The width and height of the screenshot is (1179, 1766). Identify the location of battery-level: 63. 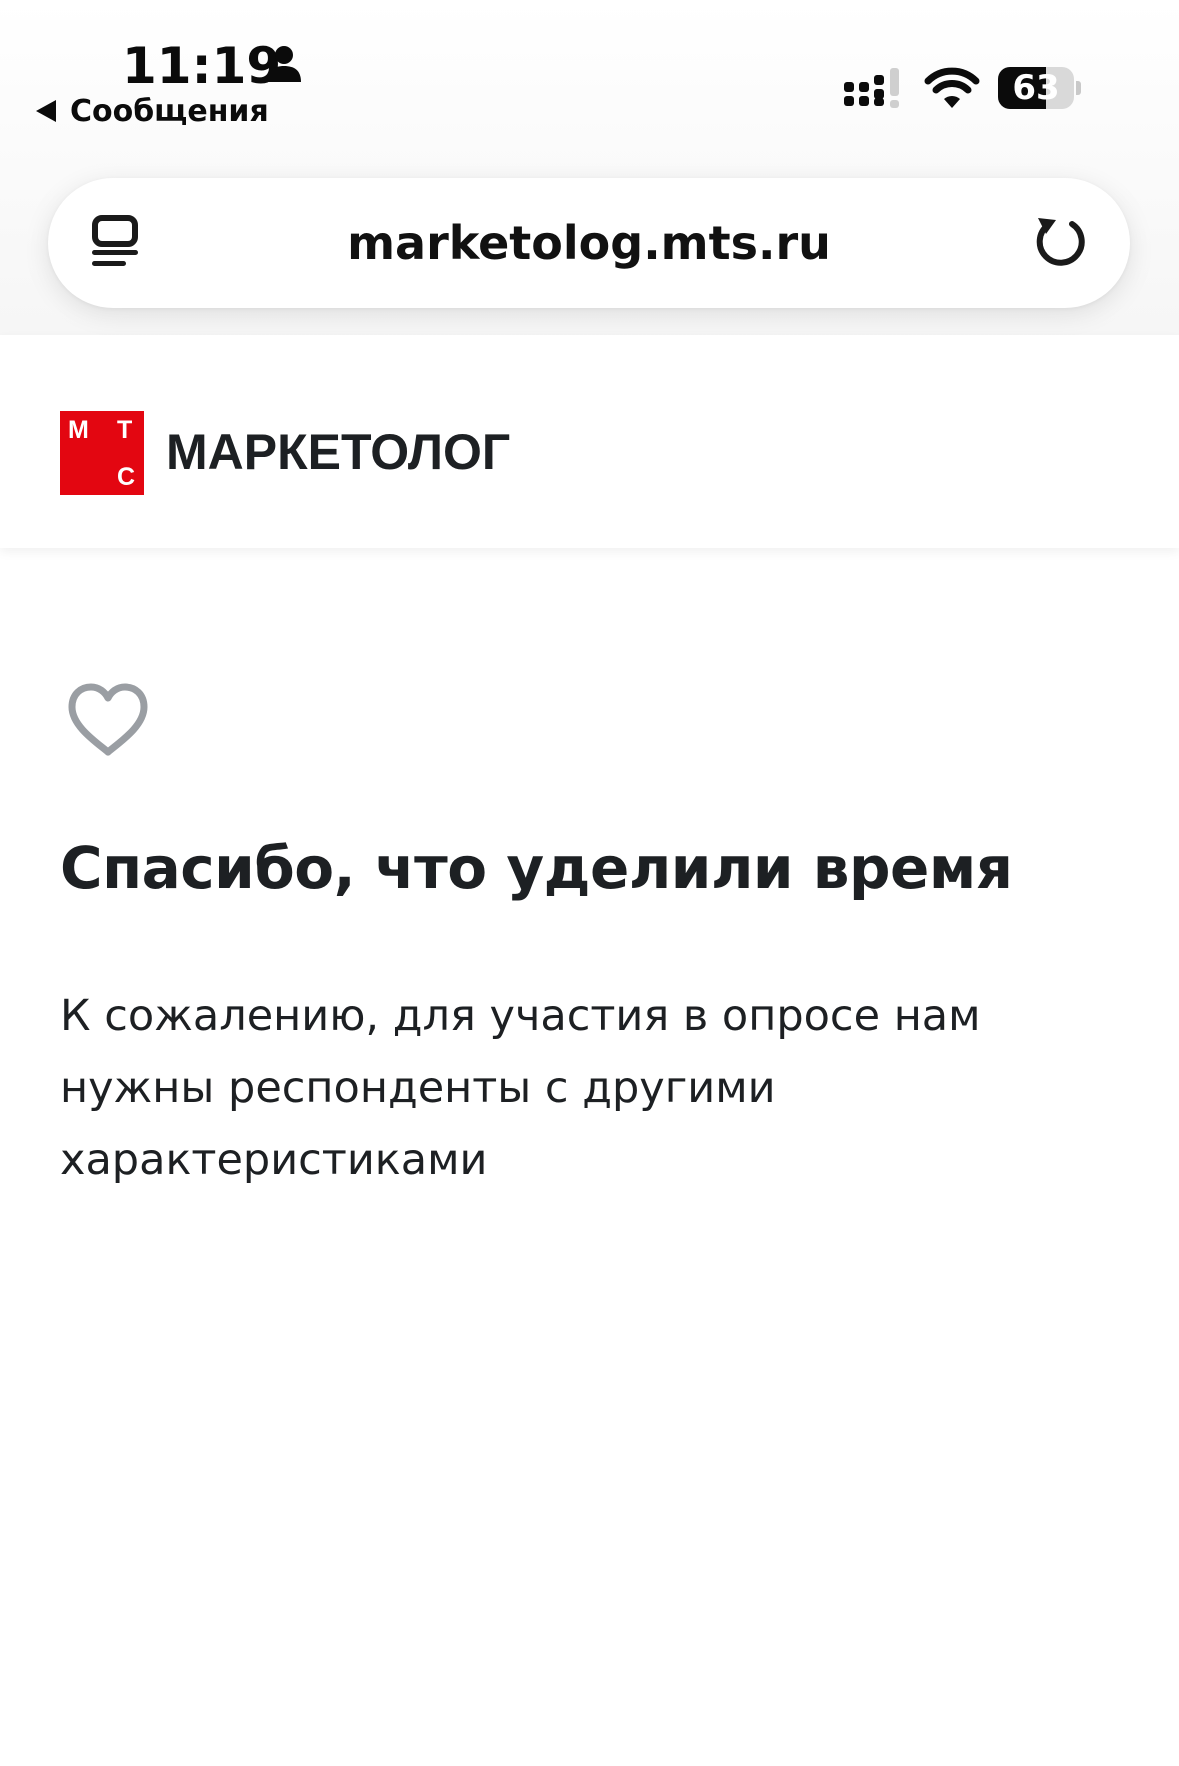
(1036, 88).